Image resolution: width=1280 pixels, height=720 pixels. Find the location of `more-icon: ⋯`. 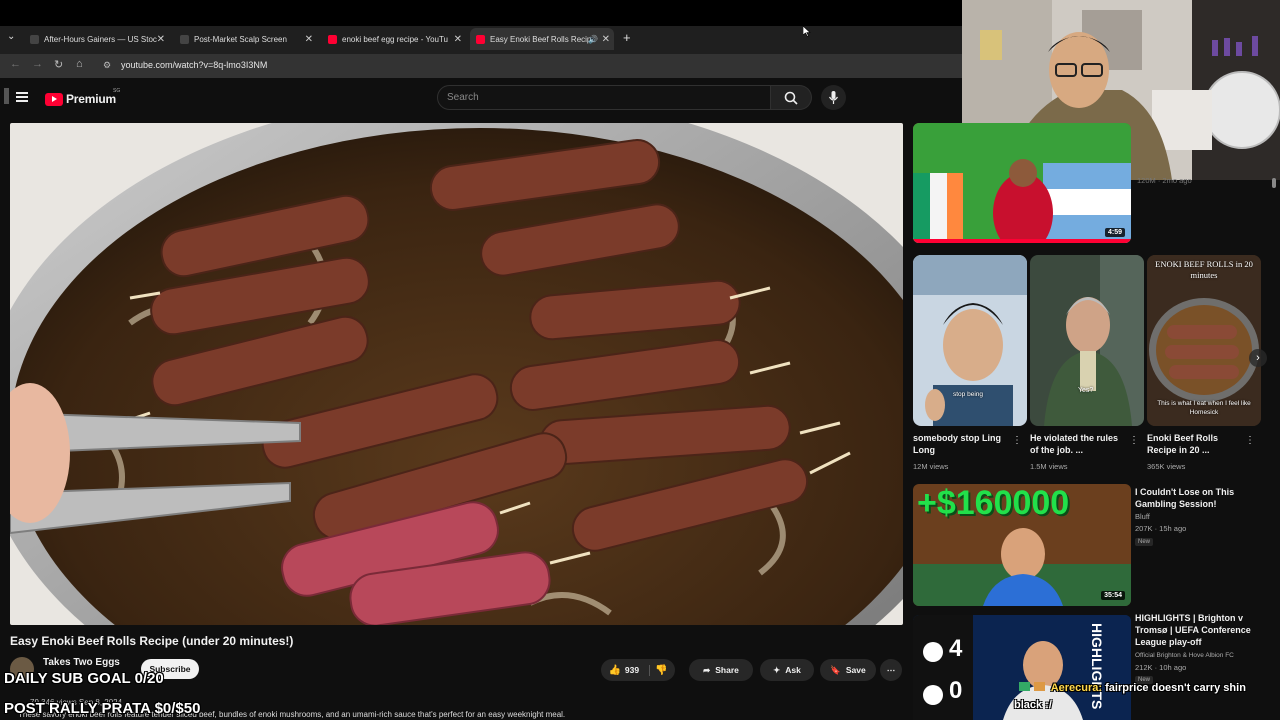

more-icon: ⋯ is located at coordinates (891, 669).